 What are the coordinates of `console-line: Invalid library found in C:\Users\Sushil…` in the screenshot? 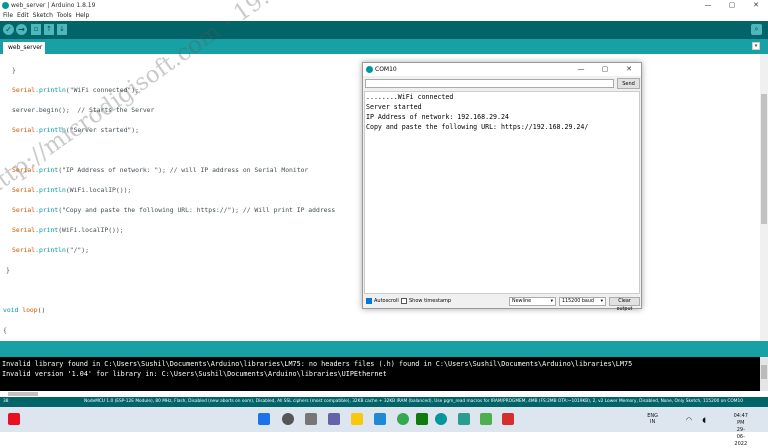 It's located at (317, 364).